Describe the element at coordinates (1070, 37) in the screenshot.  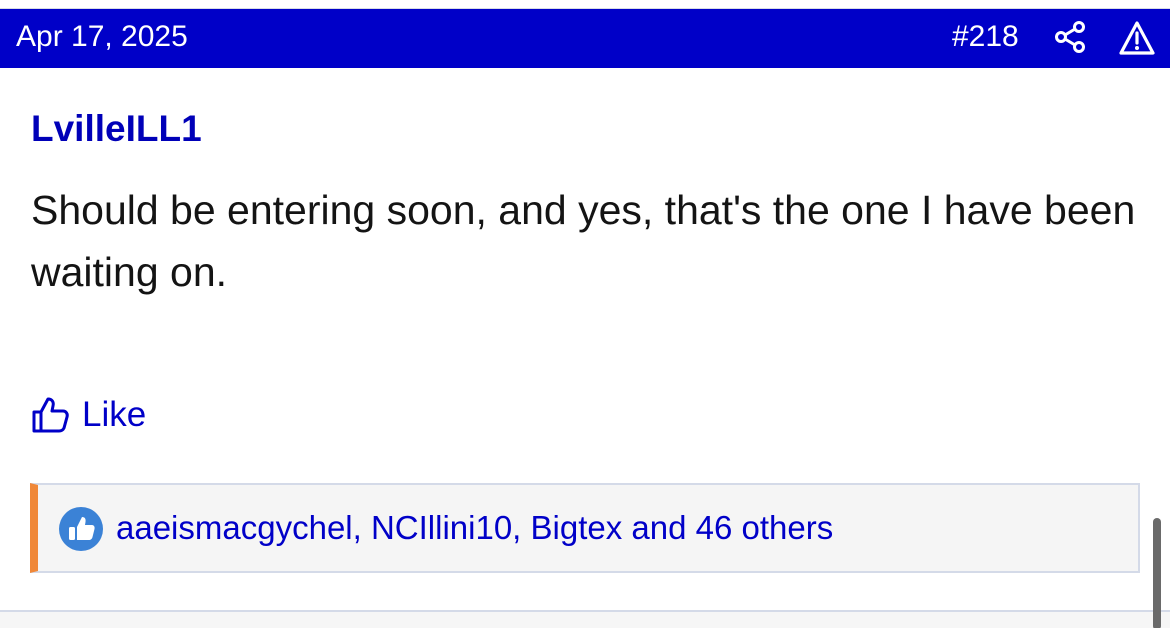
I see `share-icon` at that location.